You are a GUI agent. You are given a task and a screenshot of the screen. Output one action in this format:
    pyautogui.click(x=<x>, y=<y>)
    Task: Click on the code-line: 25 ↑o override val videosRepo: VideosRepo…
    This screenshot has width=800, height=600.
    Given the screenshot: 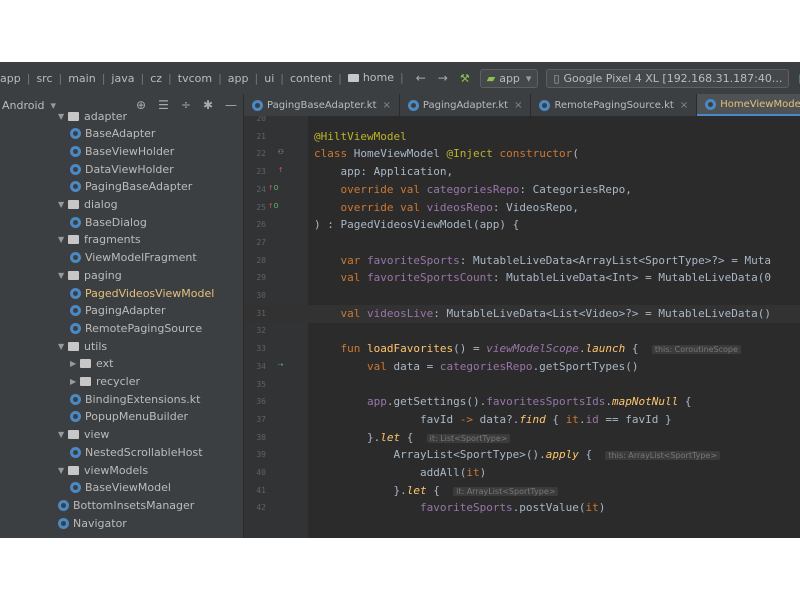 What is the action you would take?
    pyautogui.click(x=522, y=208)
    